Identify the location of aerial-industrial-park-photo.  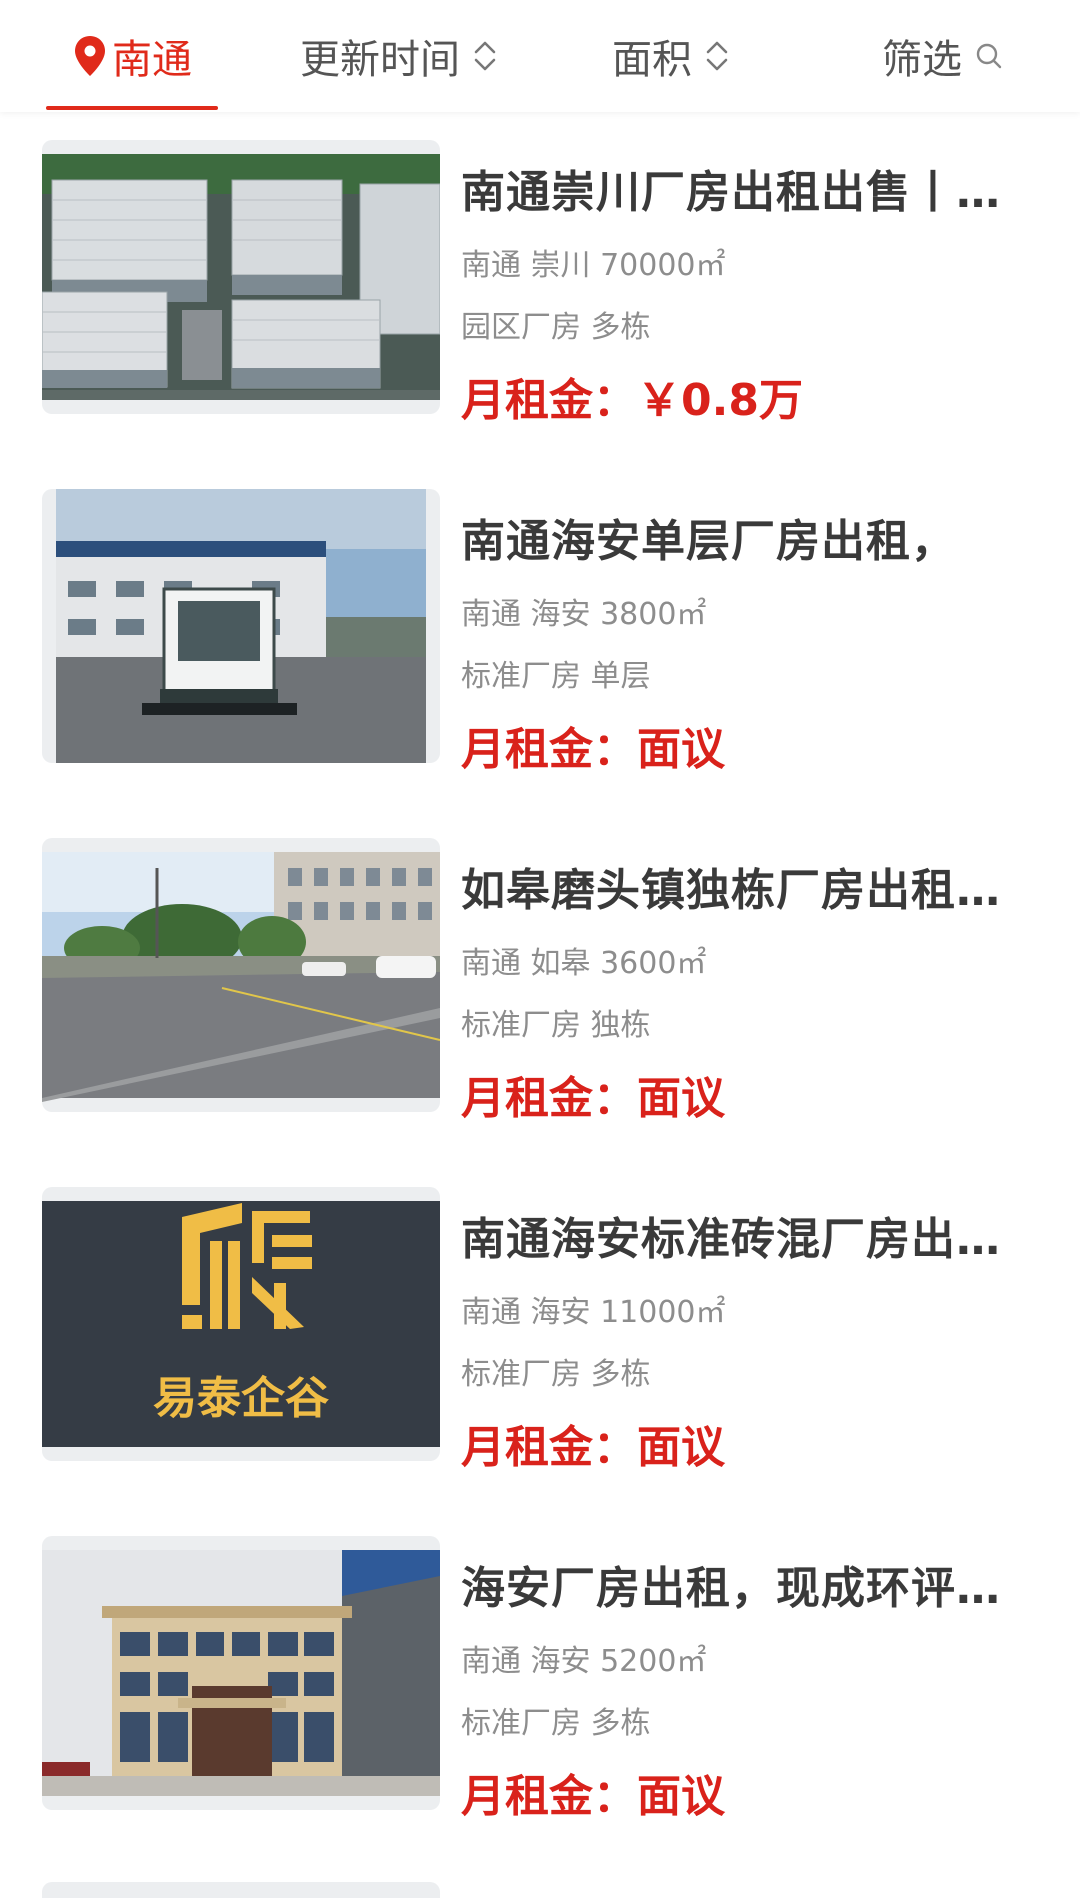
(241, 277).